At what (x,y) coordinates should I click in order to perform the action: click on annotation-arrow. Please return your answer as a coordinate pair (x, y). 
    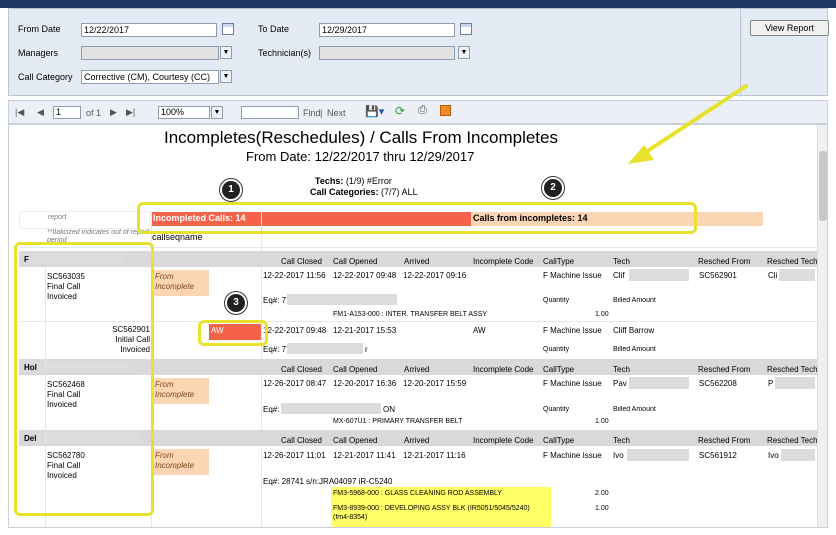
    Looking at the image, I should click on (688, 124).